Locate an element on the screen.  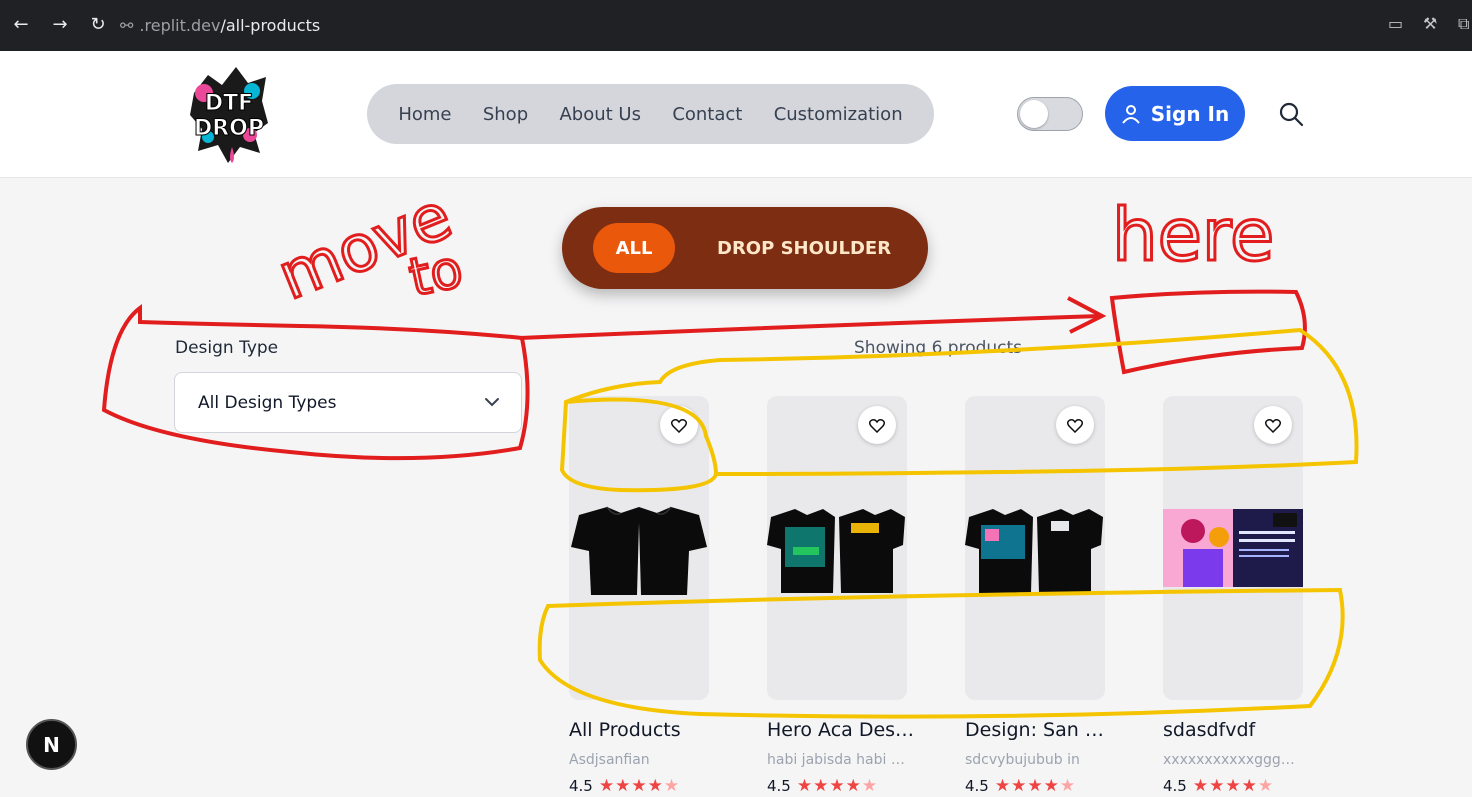
product-title: Hero Aca Design is located at coordinates (842, 730).